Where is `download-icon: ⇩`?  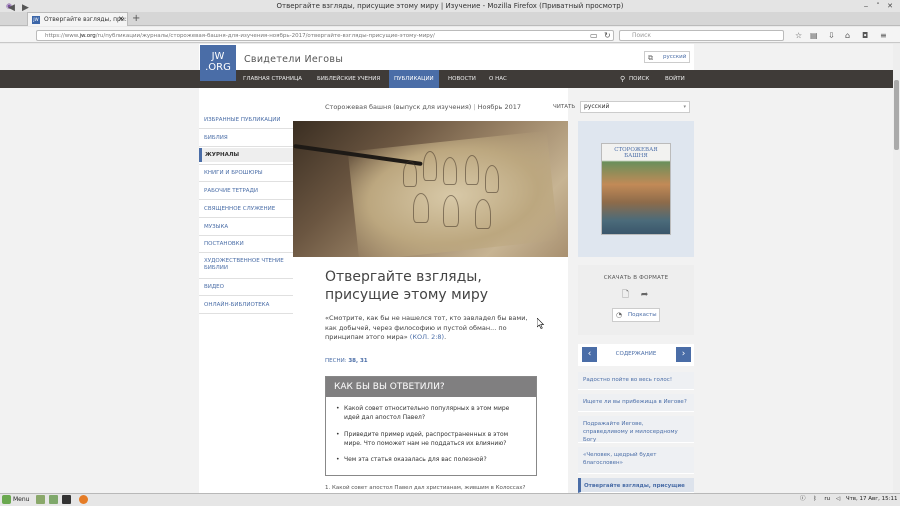 download-icon: ⇩ is located at coordinates (831, 35).